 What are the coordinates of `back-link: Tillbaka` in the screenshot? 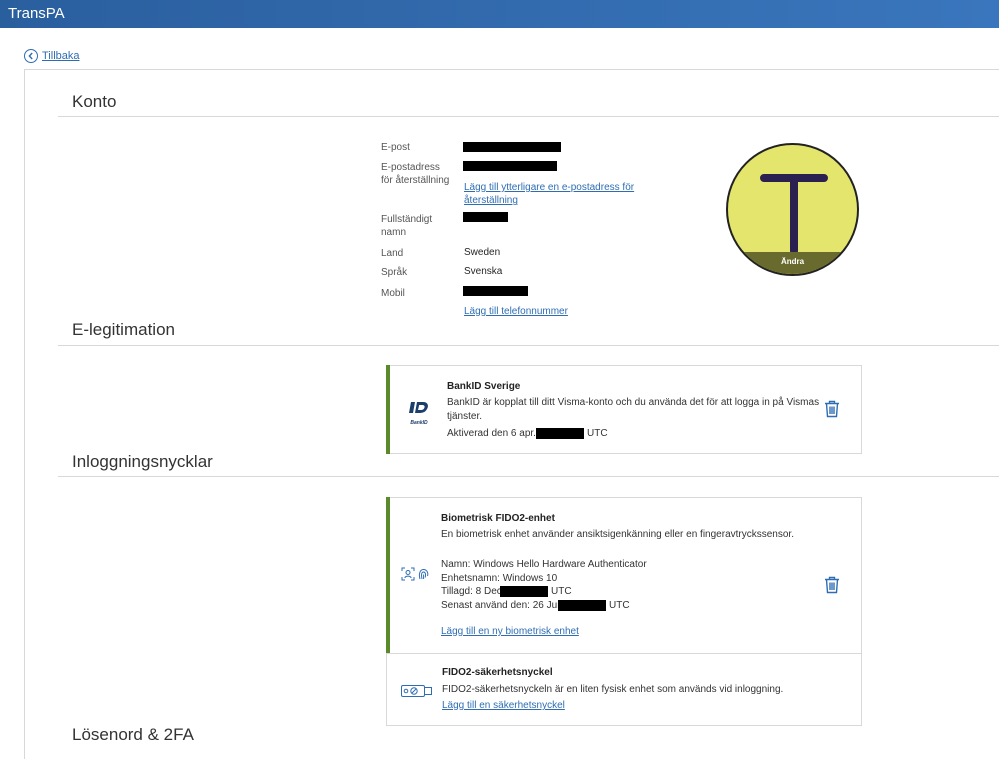 It's located at (61, 56).